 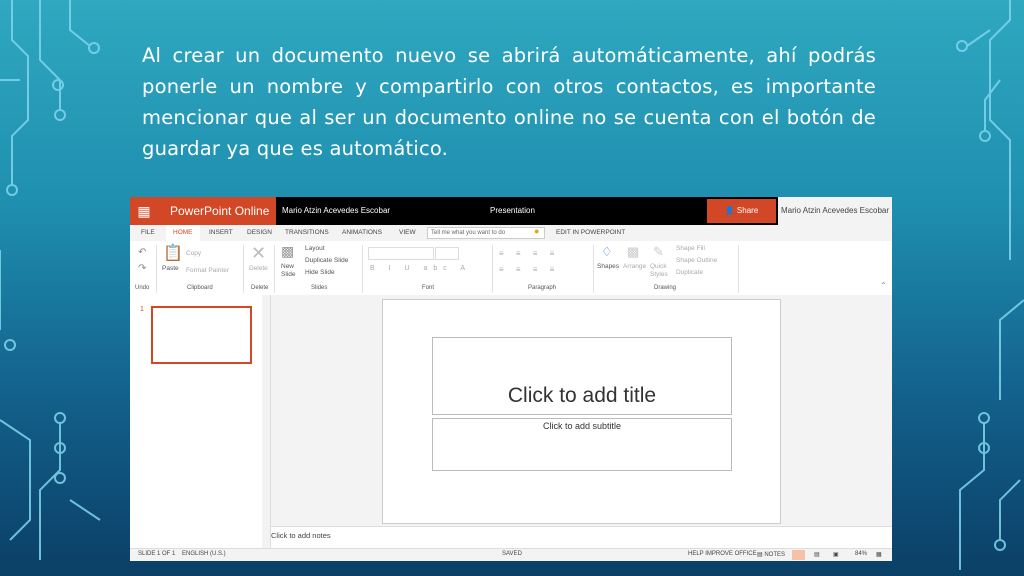 What do you see at coordinates (320, 272) in the screenshot?
I see `hide-slide-button: Hide Slide` at bounding box center [320, 272].